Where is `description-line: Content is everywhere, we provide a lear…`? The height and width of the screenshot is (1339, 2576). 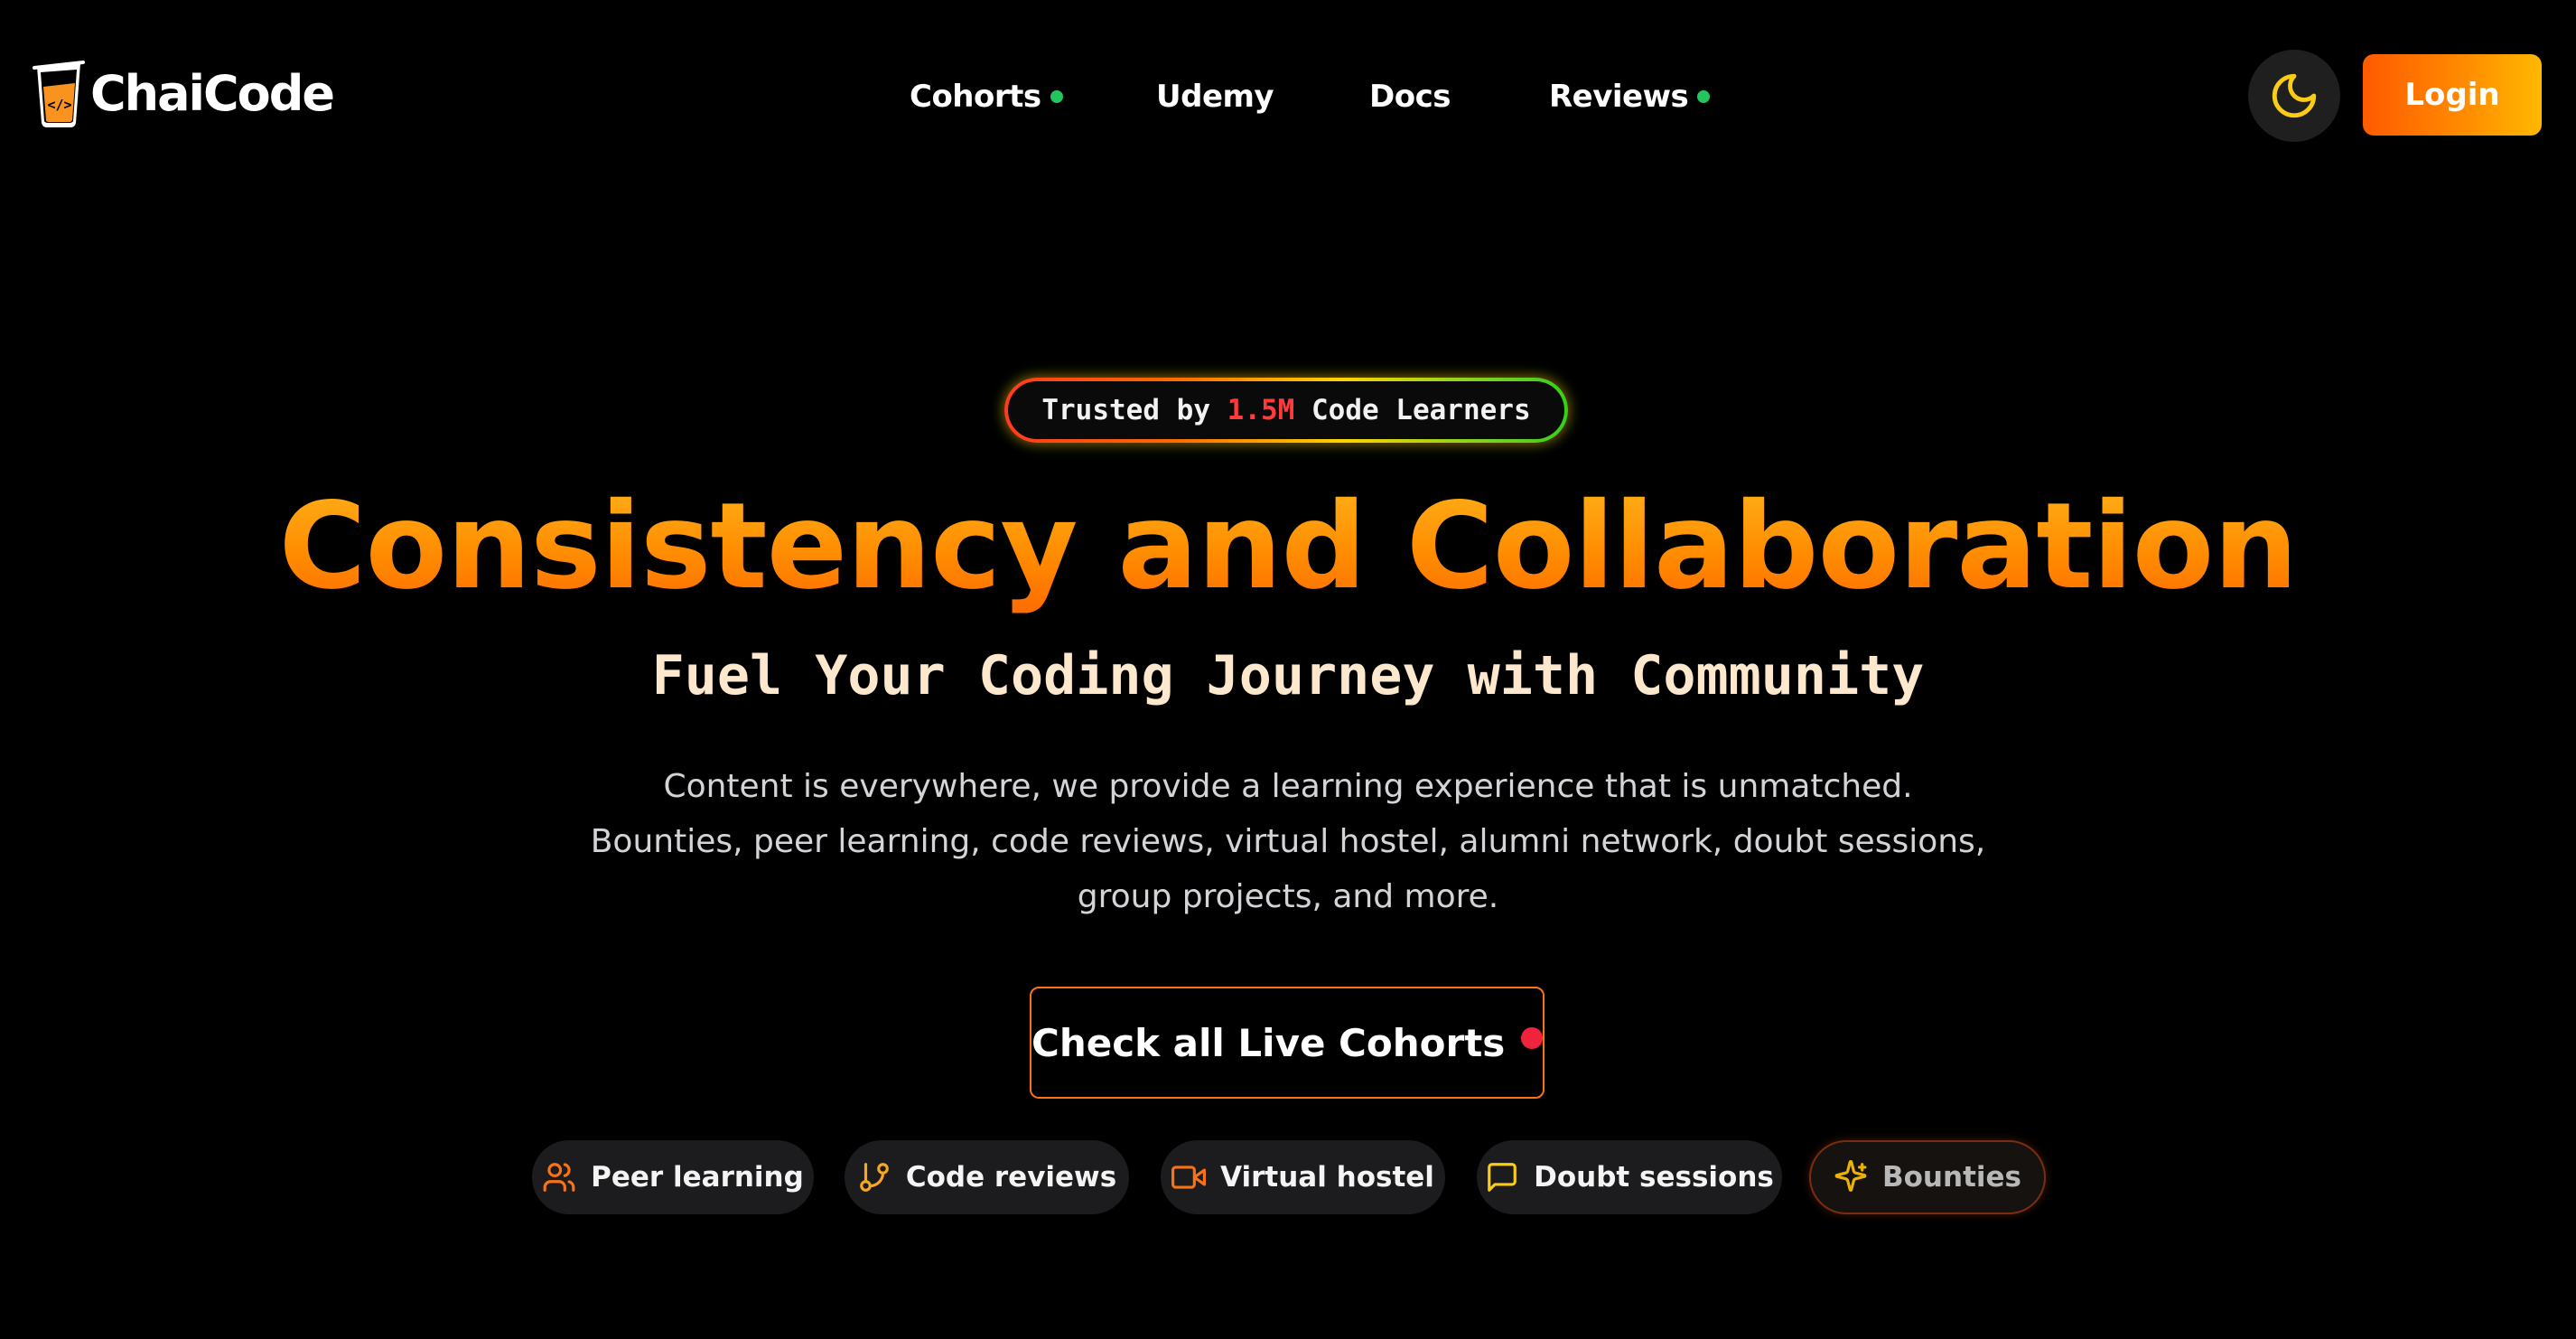
description-line: Content is everywhere, we provide a lear… is located at coordinates (1288, 786).